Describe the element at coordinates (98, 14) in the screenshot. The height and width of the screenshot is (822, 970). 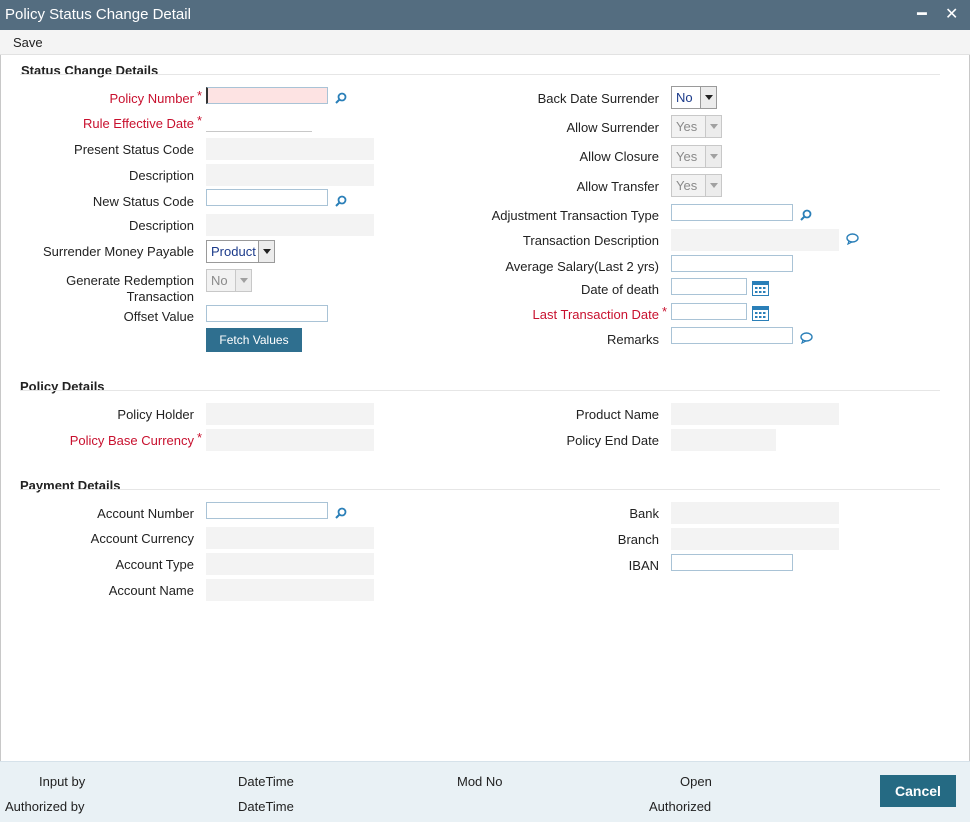
I see `window-title: Policy Status Change Detail` at that location.